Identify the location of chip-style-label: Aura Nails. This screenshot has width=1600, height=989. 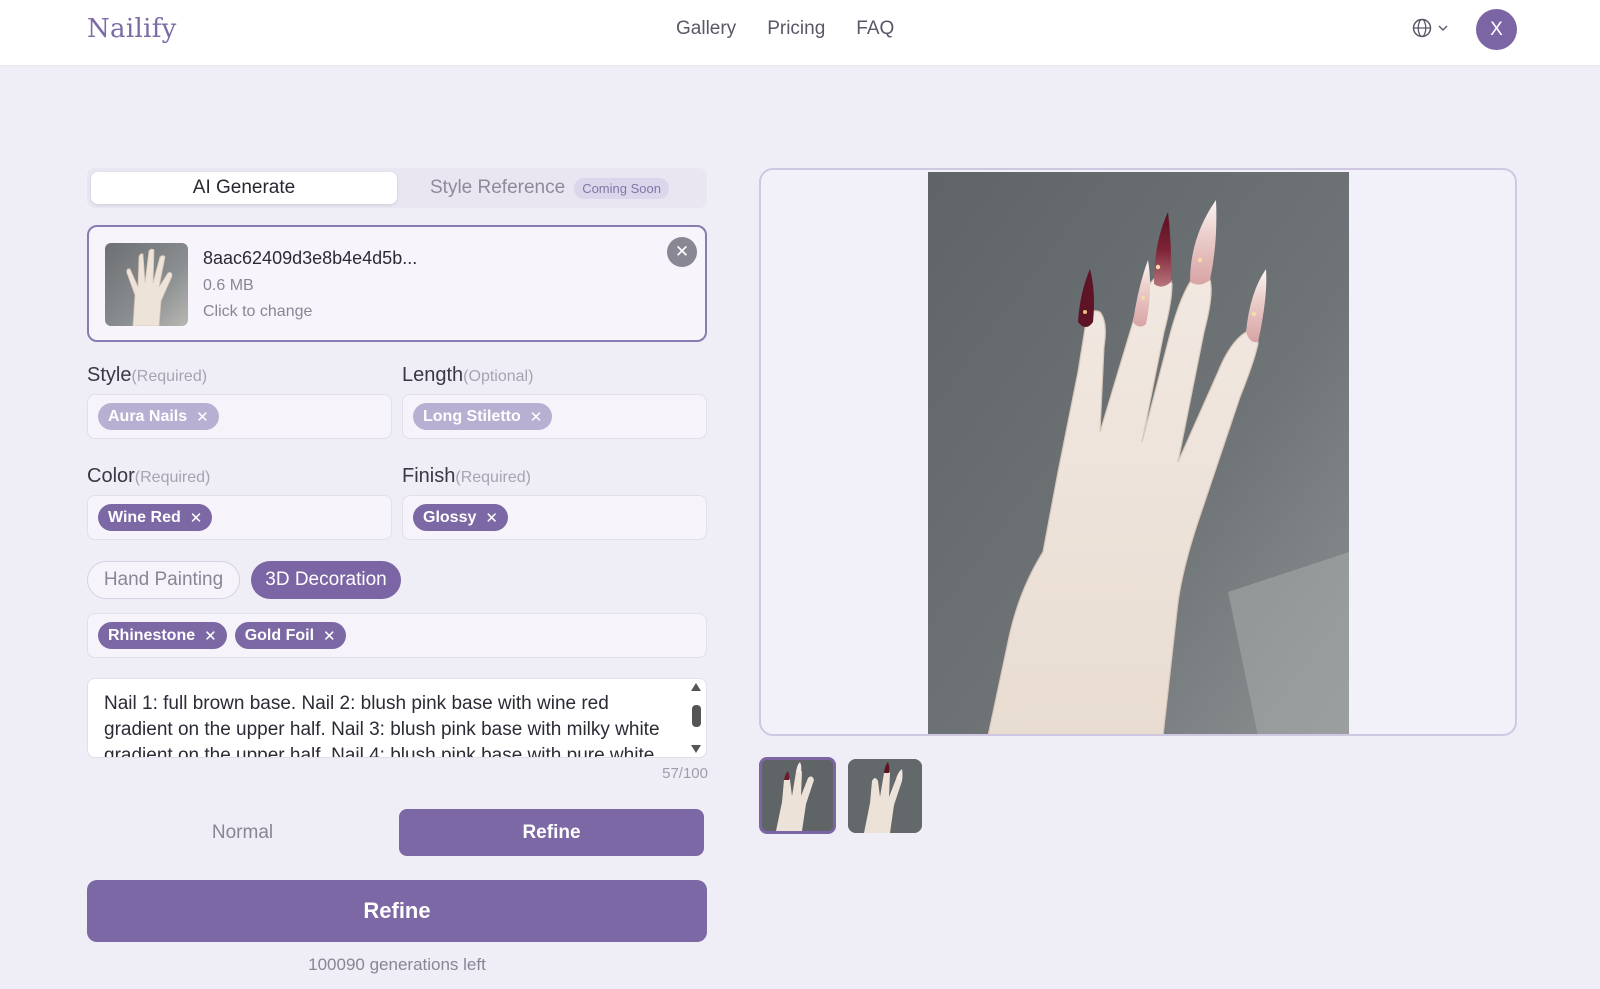
(148, 416).